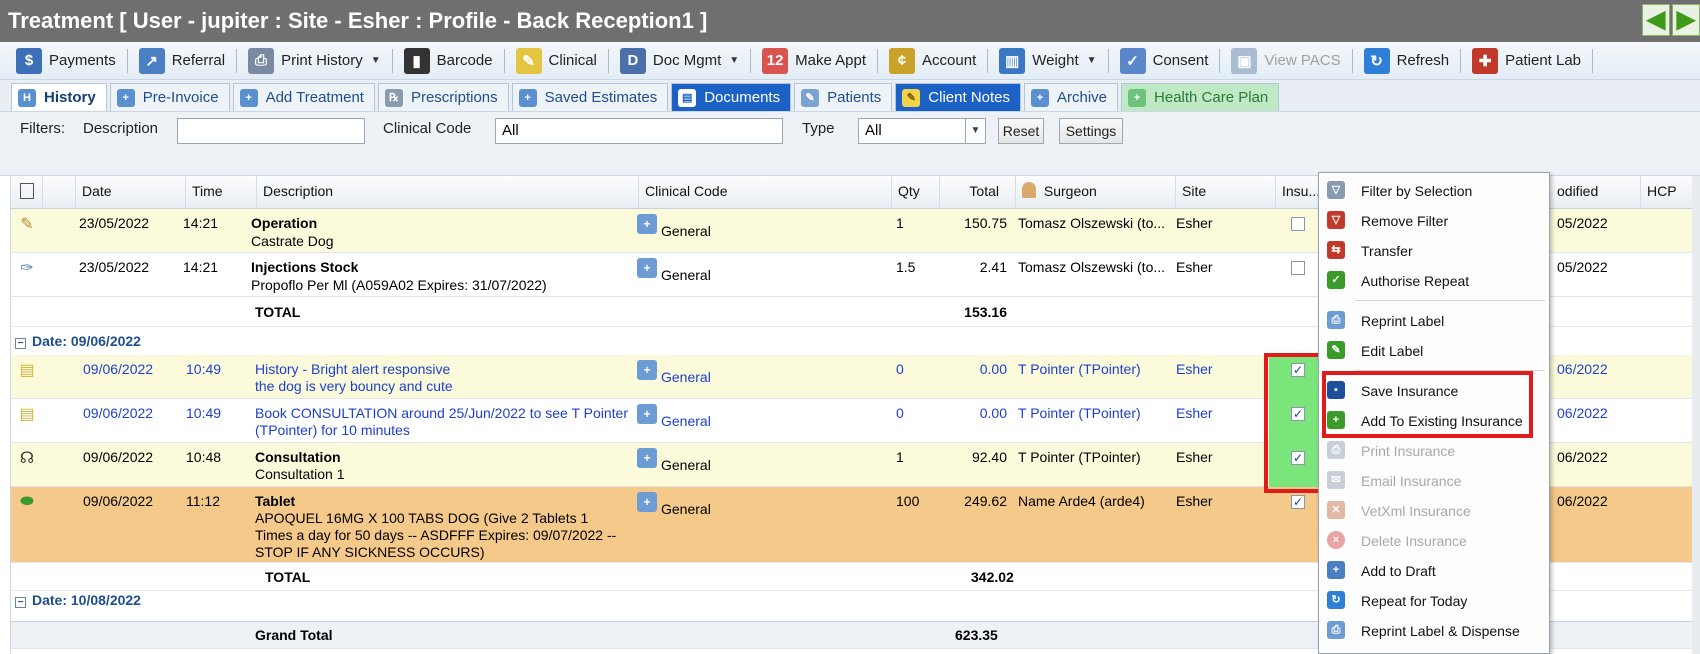 The width and height of the screenshot is (1700, 654). I want to click on row-desc-line1: History - Bright alert responsive, so click(353, 369).